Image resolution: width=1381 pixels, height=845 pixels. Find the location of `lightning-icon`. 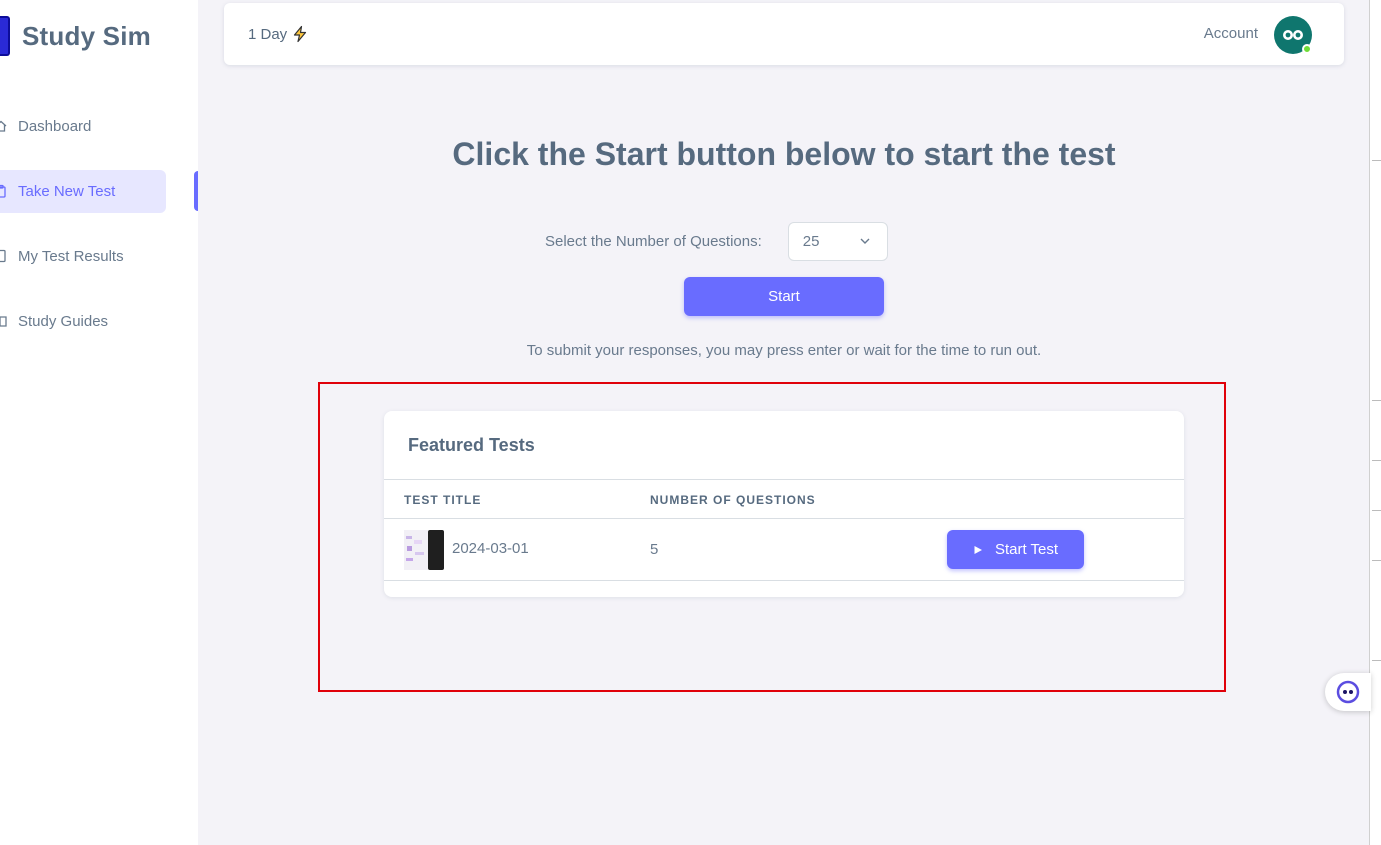

lightning-icon is located at coordinates (300, 34).